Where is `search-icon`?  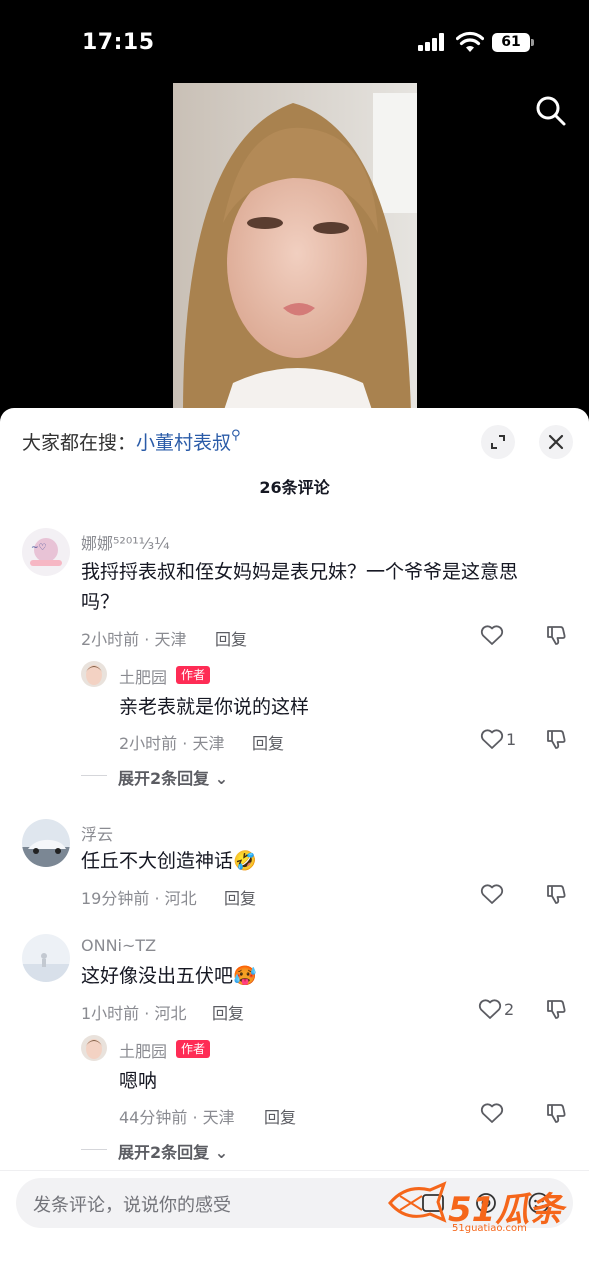
search-icon is located at coordinates (551, 111).